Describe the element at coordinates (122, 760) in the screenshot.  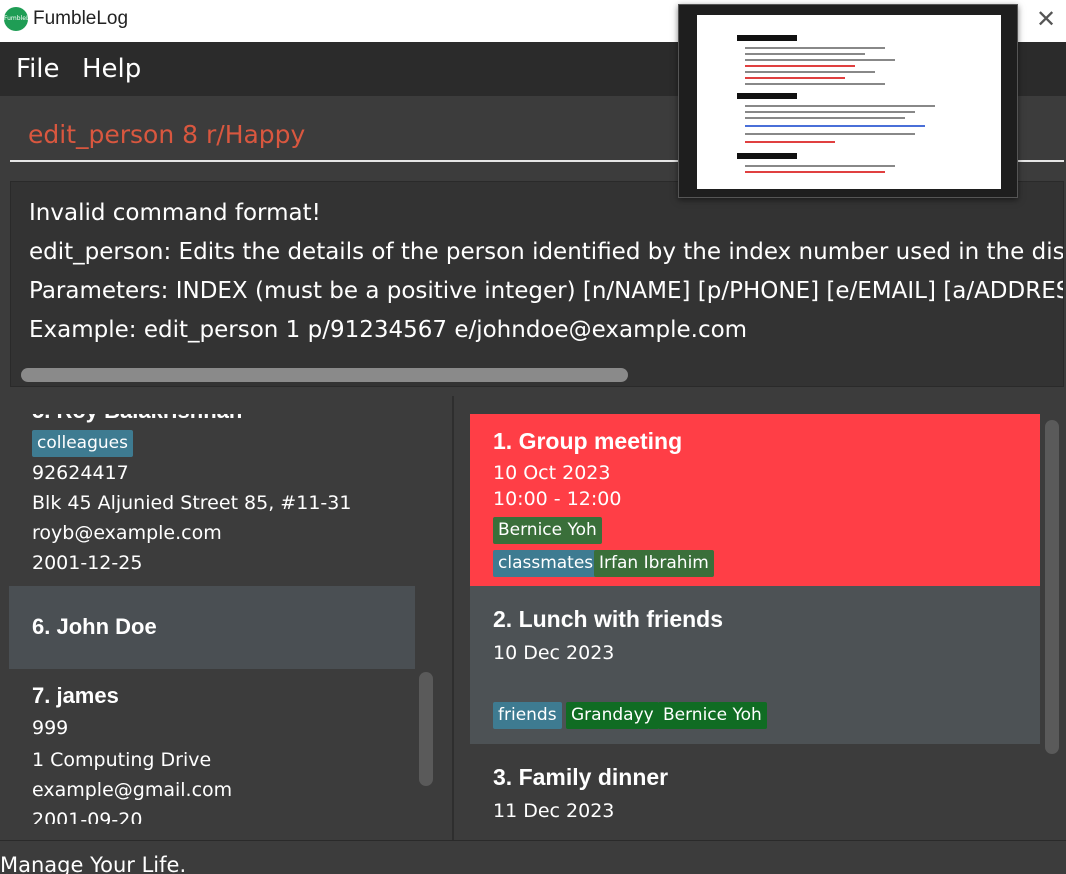
I see `person-address: 1 Computing Drive` at that location.